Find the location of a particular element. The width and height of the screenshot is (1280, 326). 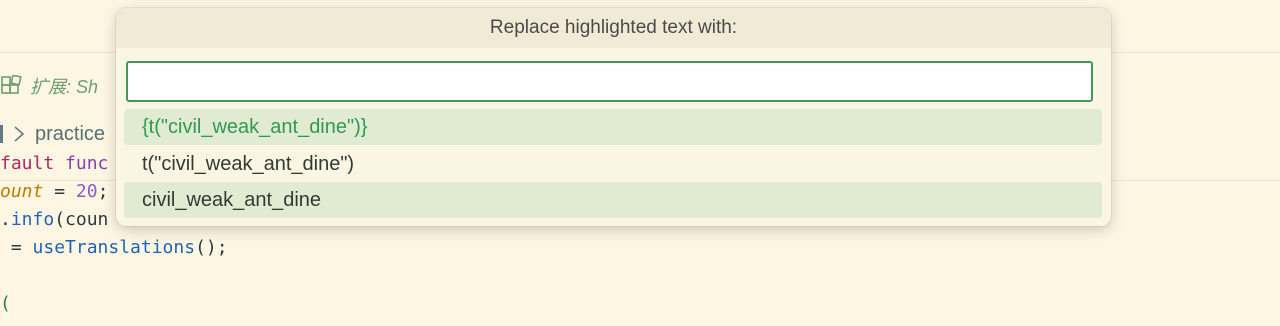

breadcrumb-item-practice: practice is located at coordinates (70, 134).